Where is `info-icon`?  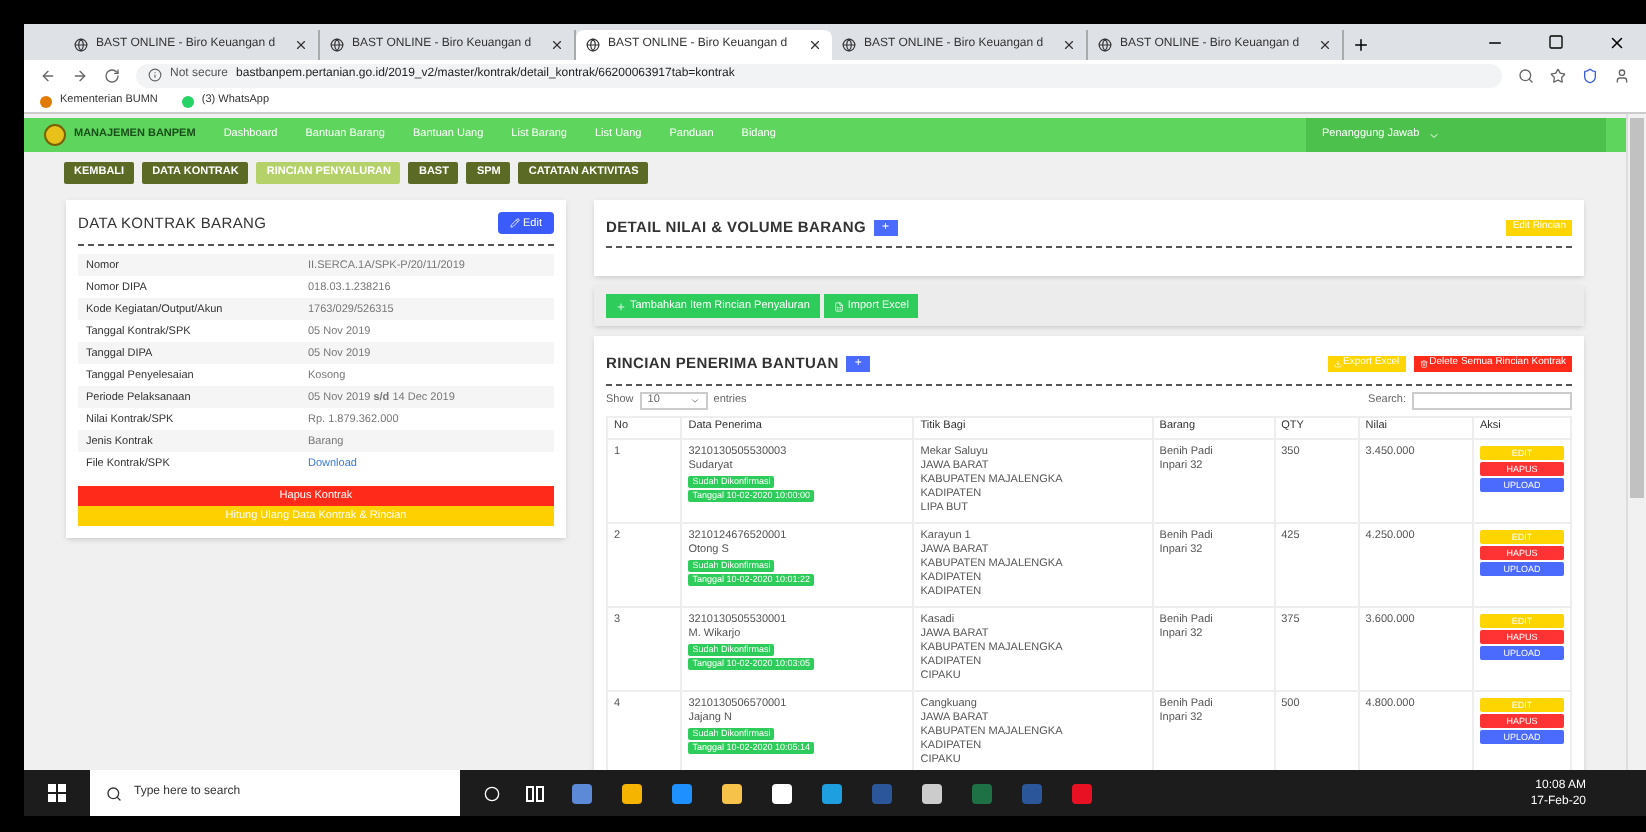 info-icon is located at coordinates (155, 75).